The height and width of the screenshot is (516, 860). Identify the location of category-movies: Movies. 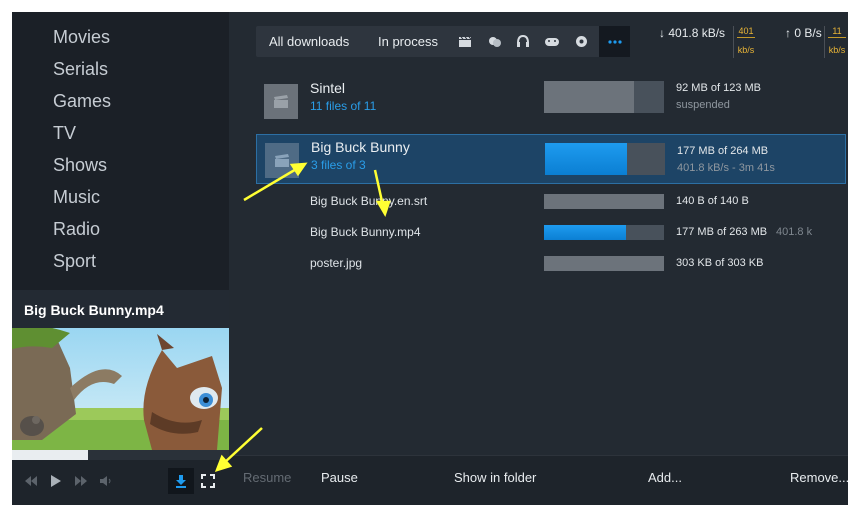
(82, 41).